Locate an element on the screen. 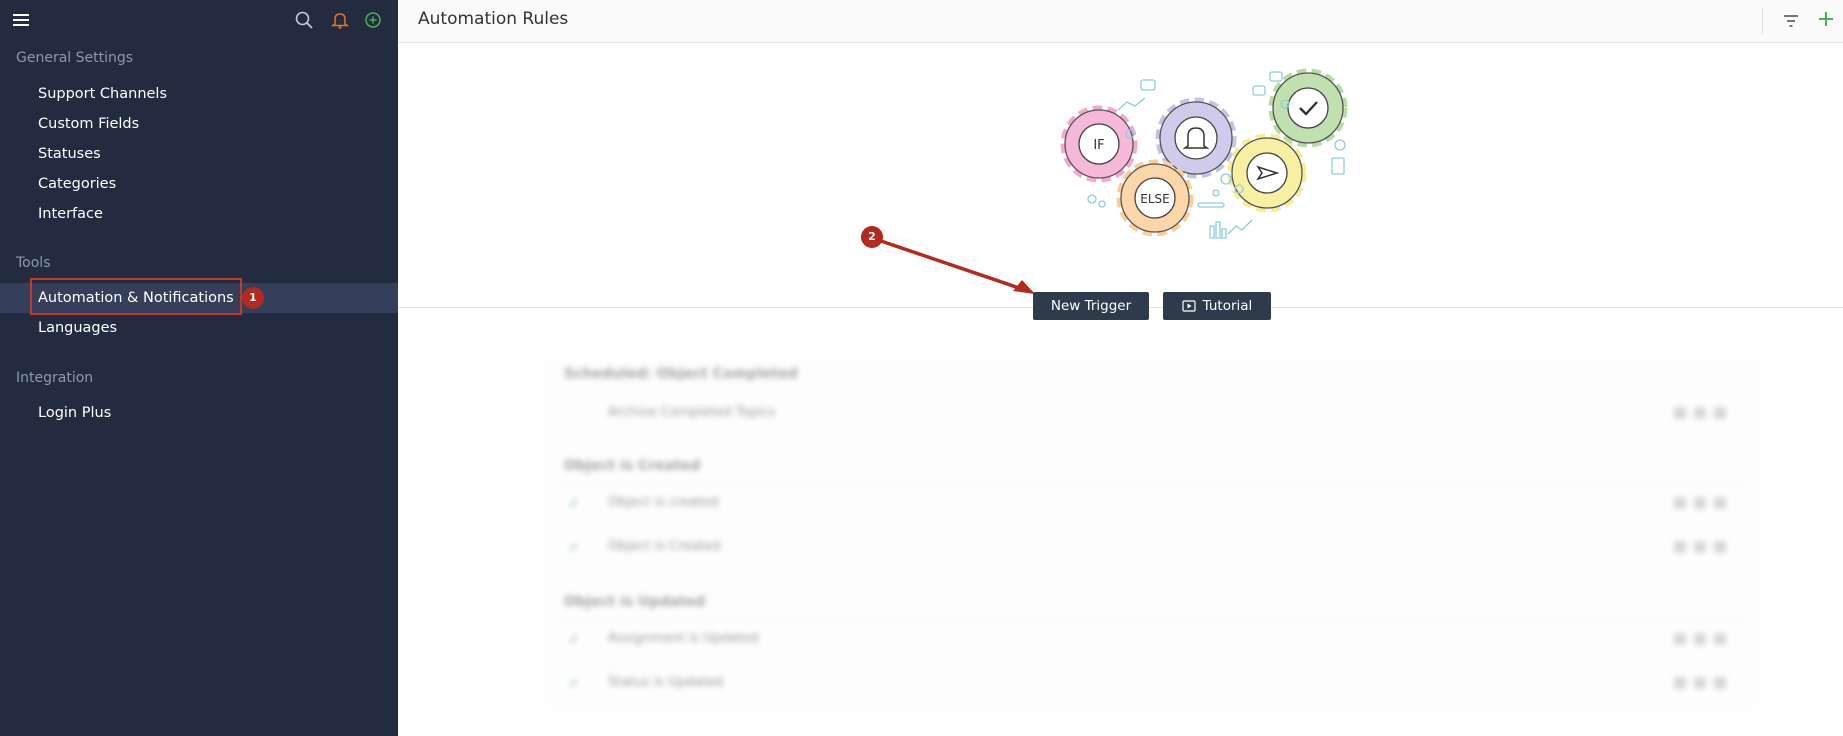  new-trigger-label: New Trigger is located at coordinates (1091, 306).